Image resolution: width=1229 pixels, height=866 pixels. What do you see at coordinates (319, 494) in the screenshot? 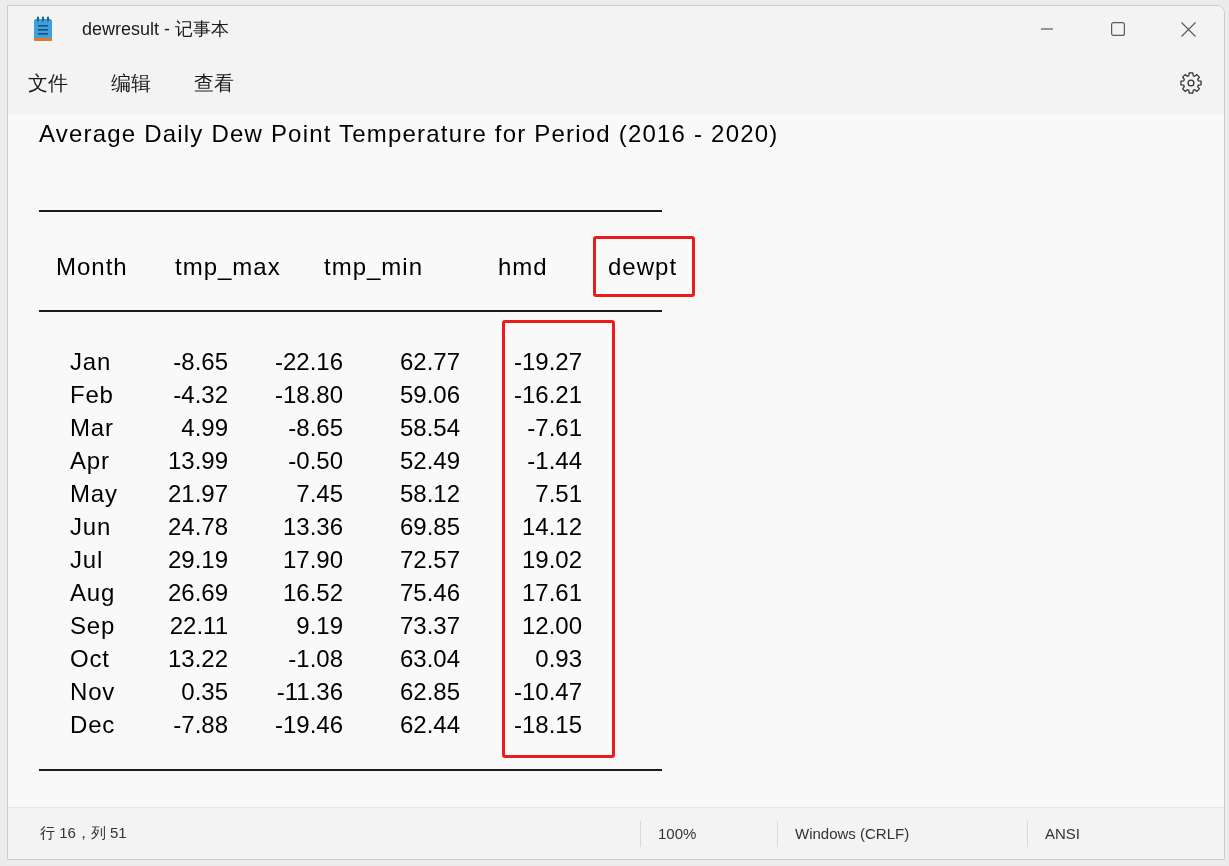
I see `table-cell-text: 7.45` at bounding box center [319, 494].